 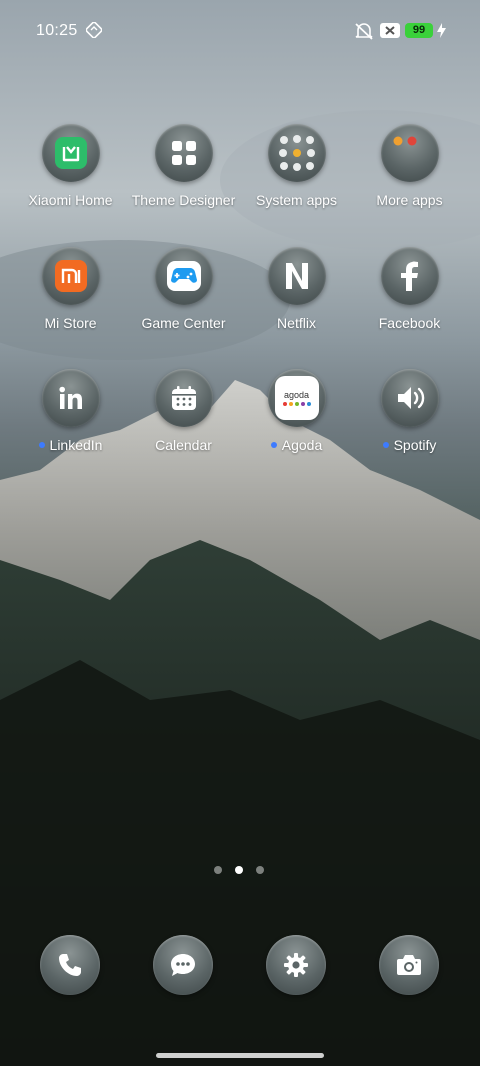 I want to click on app-label: Spotify, so click(x=415, y=445).